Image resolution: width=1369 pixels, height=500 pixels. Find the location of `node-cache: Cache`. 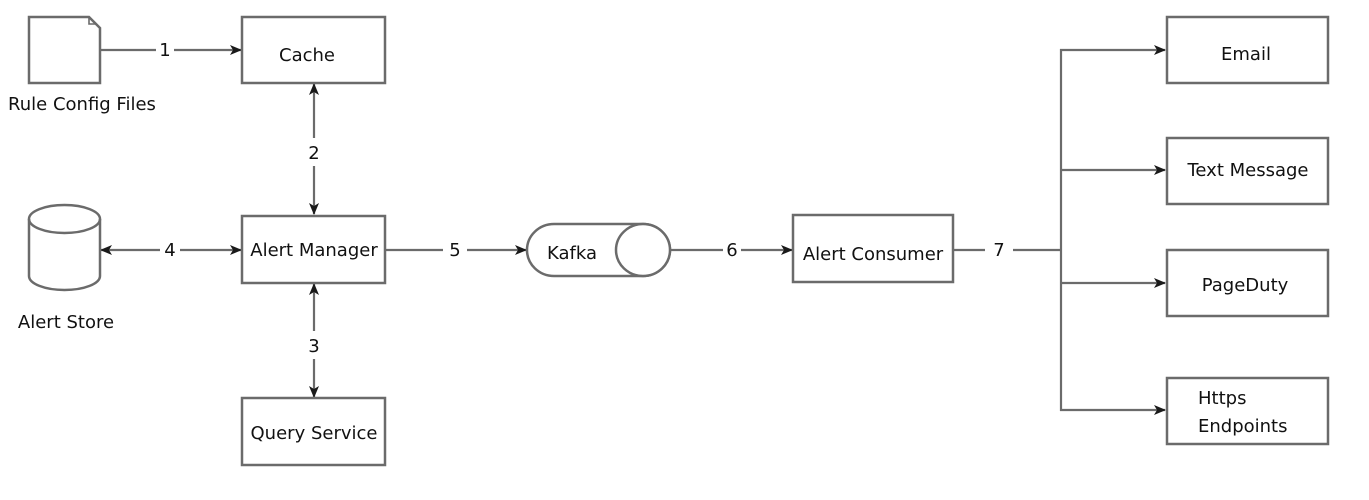

node-cache: Cache is located at coordinates (313, 50).